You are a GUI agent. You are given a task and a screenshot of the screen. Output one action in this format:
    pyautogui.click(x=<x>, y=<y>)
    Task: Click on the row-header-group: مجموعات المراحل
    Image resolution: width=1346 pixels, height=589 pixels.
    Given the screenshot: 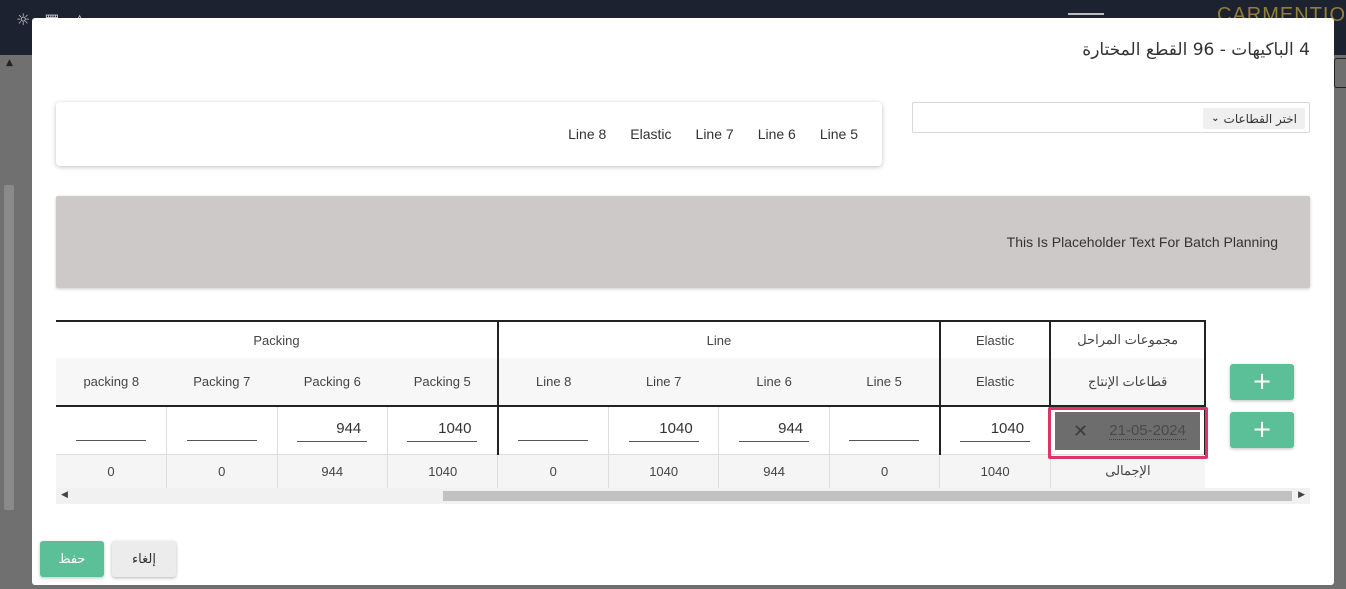 What is the action you would take?
    pyautogui.click(x=1127, y=339)
    